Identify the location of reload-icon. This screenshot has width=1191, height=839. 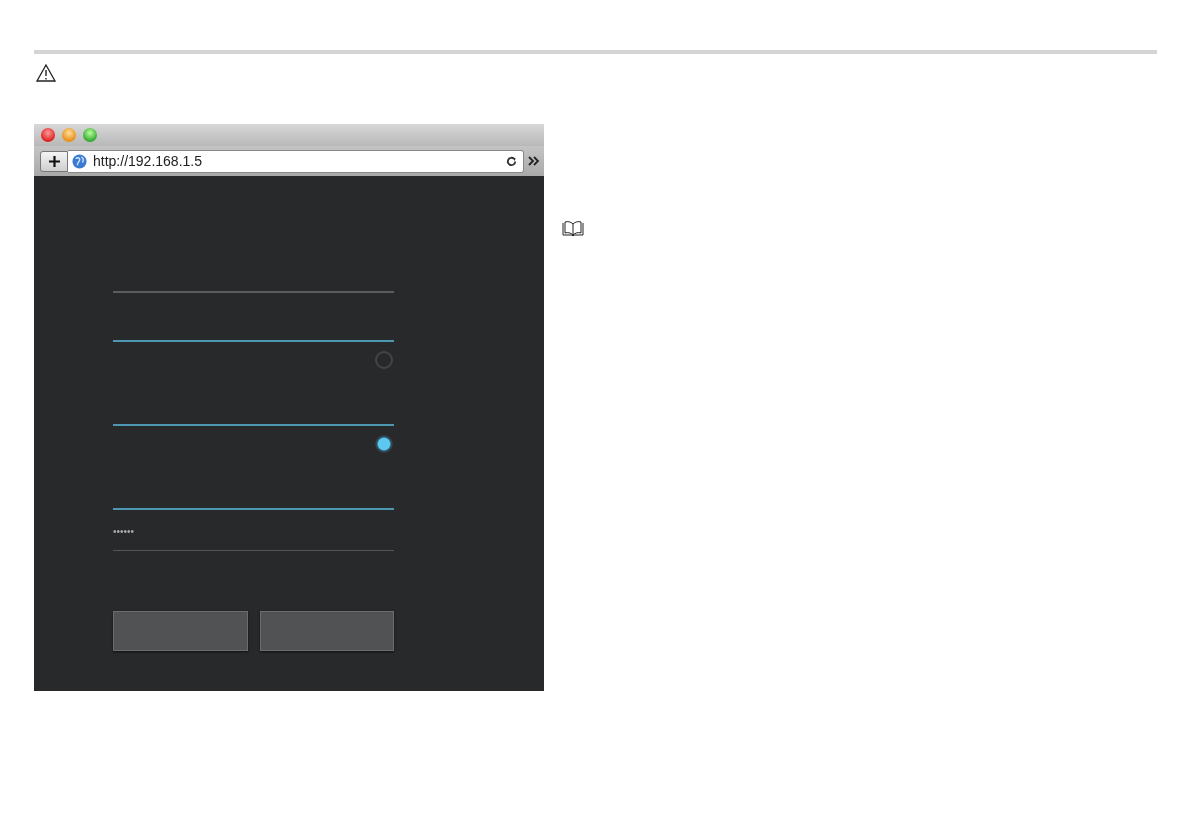
(511, 161).